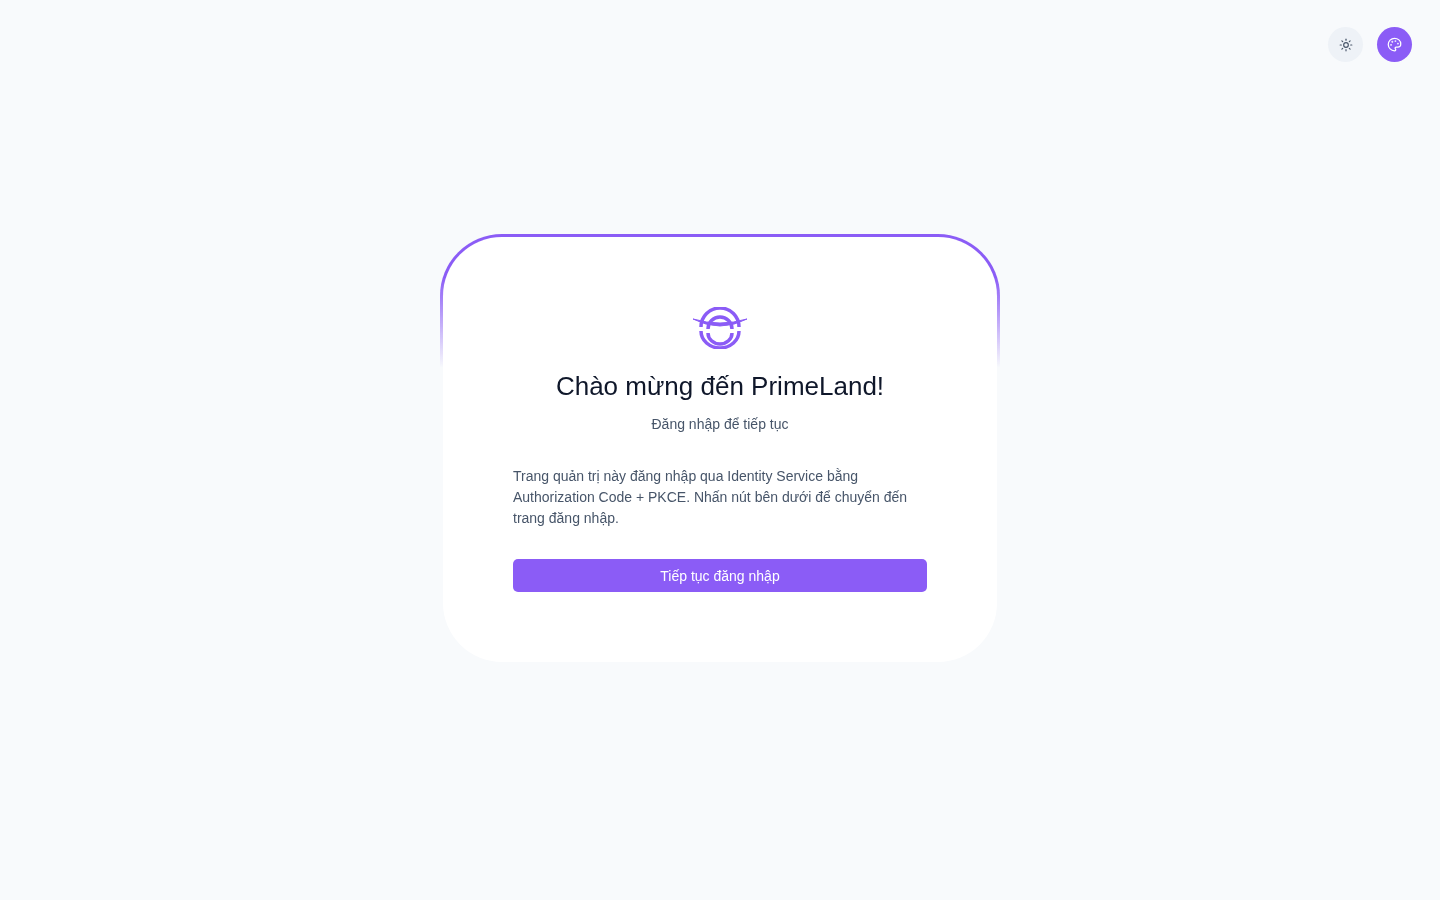 This screenshot has height=900, width=1440. Describe the element at coordinates (720, 328) in the screenshot. I see `logo-icon` at that location.